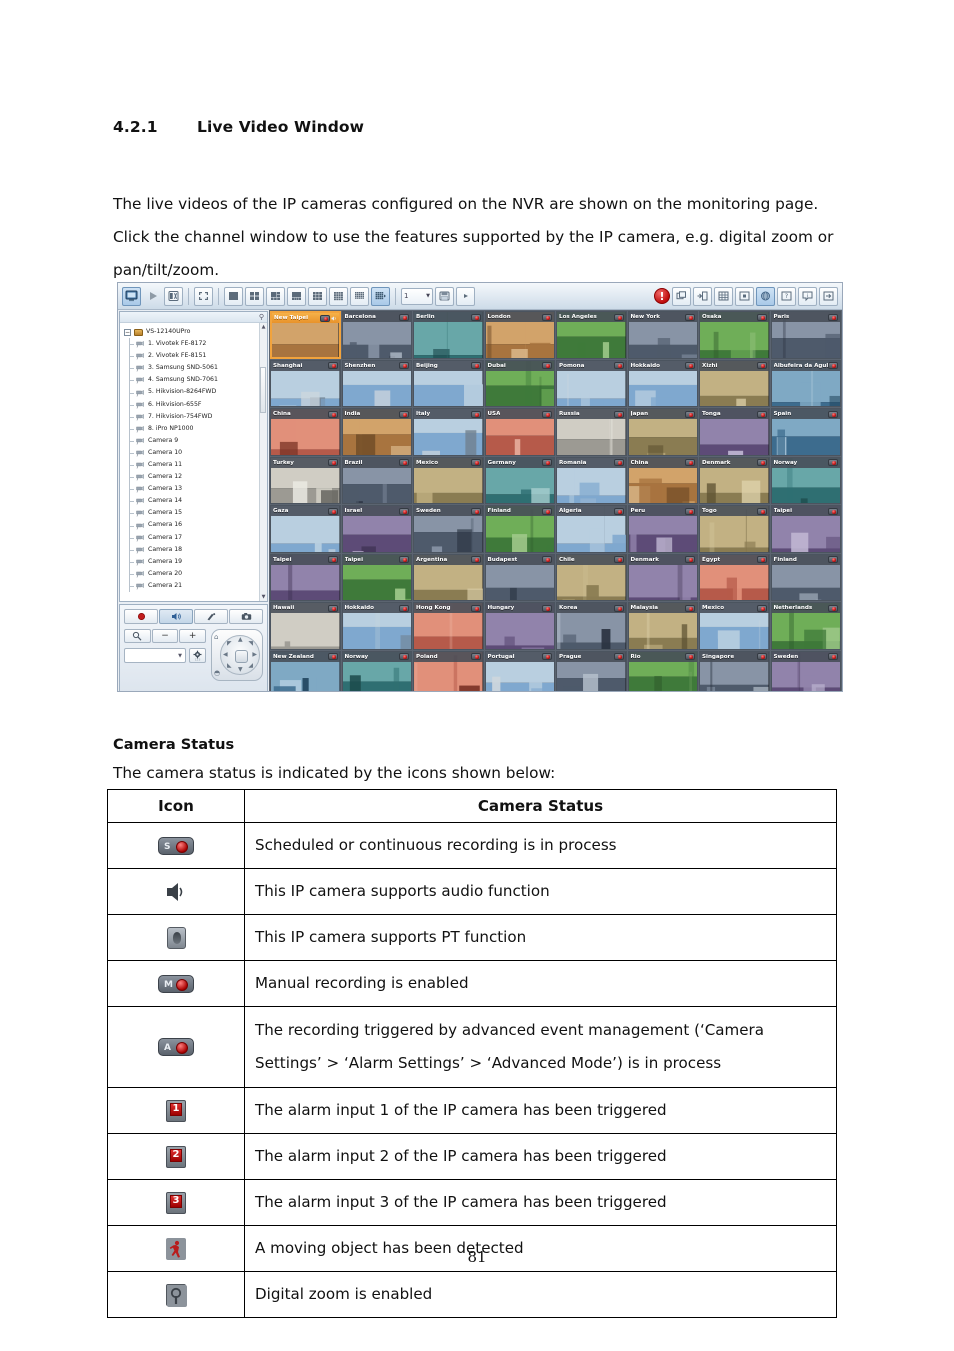  Describe the element at coordinates (519, 383) in the screenshot. I see `video-cell-12: Dubai` at that location.